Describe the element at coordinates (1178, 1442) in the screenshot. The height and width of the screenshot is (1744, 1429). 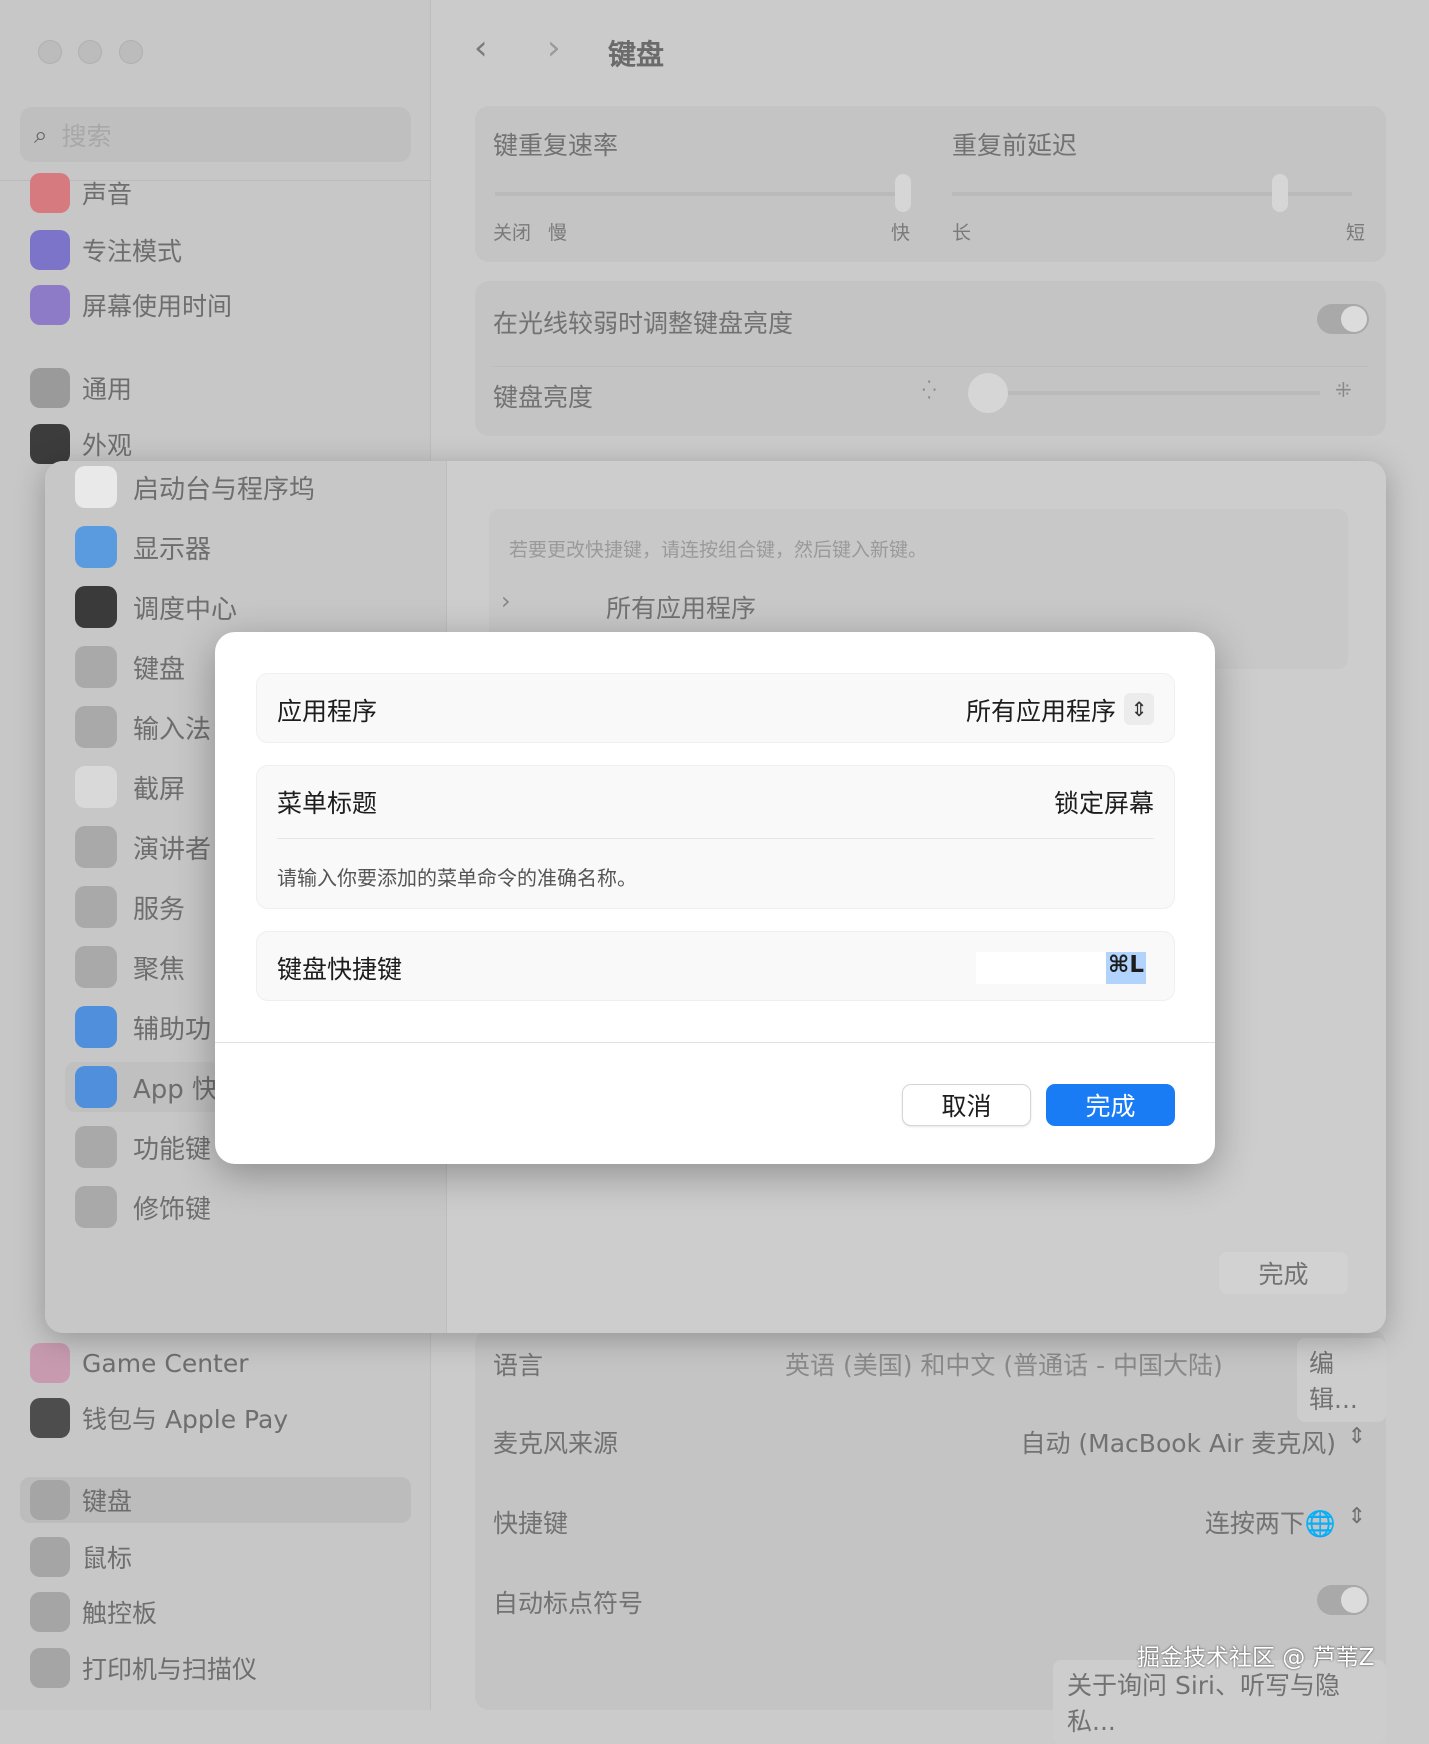
I see `mic-source-select: 自动 (MacBook Air 麦克风)` at that location.